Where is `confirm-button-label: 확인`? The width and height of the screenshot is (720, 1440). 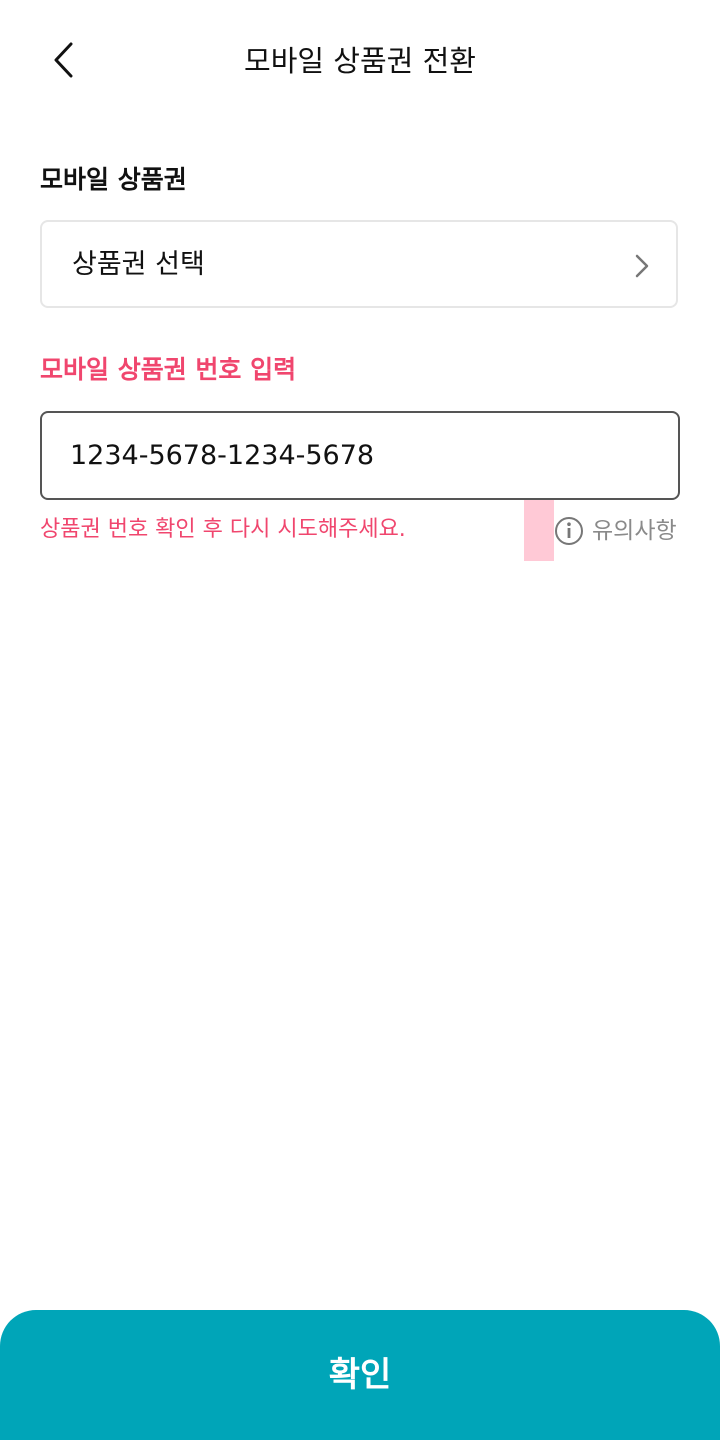
confirm-button-label: 확인 is located at coordinates (360, 1375).